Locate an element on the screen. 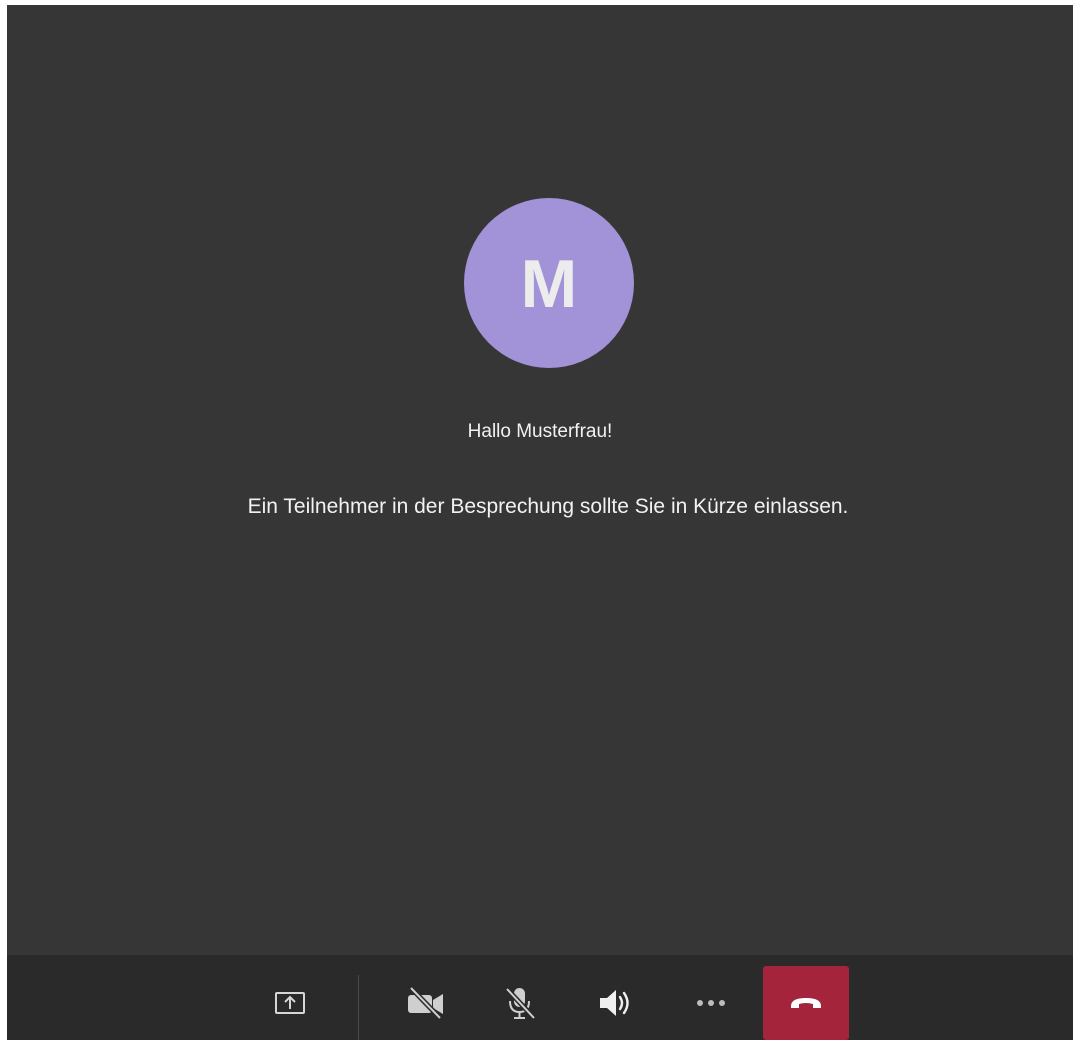  greeting-text: Hallo Musterfrau! is located at coordinates (540, 431).